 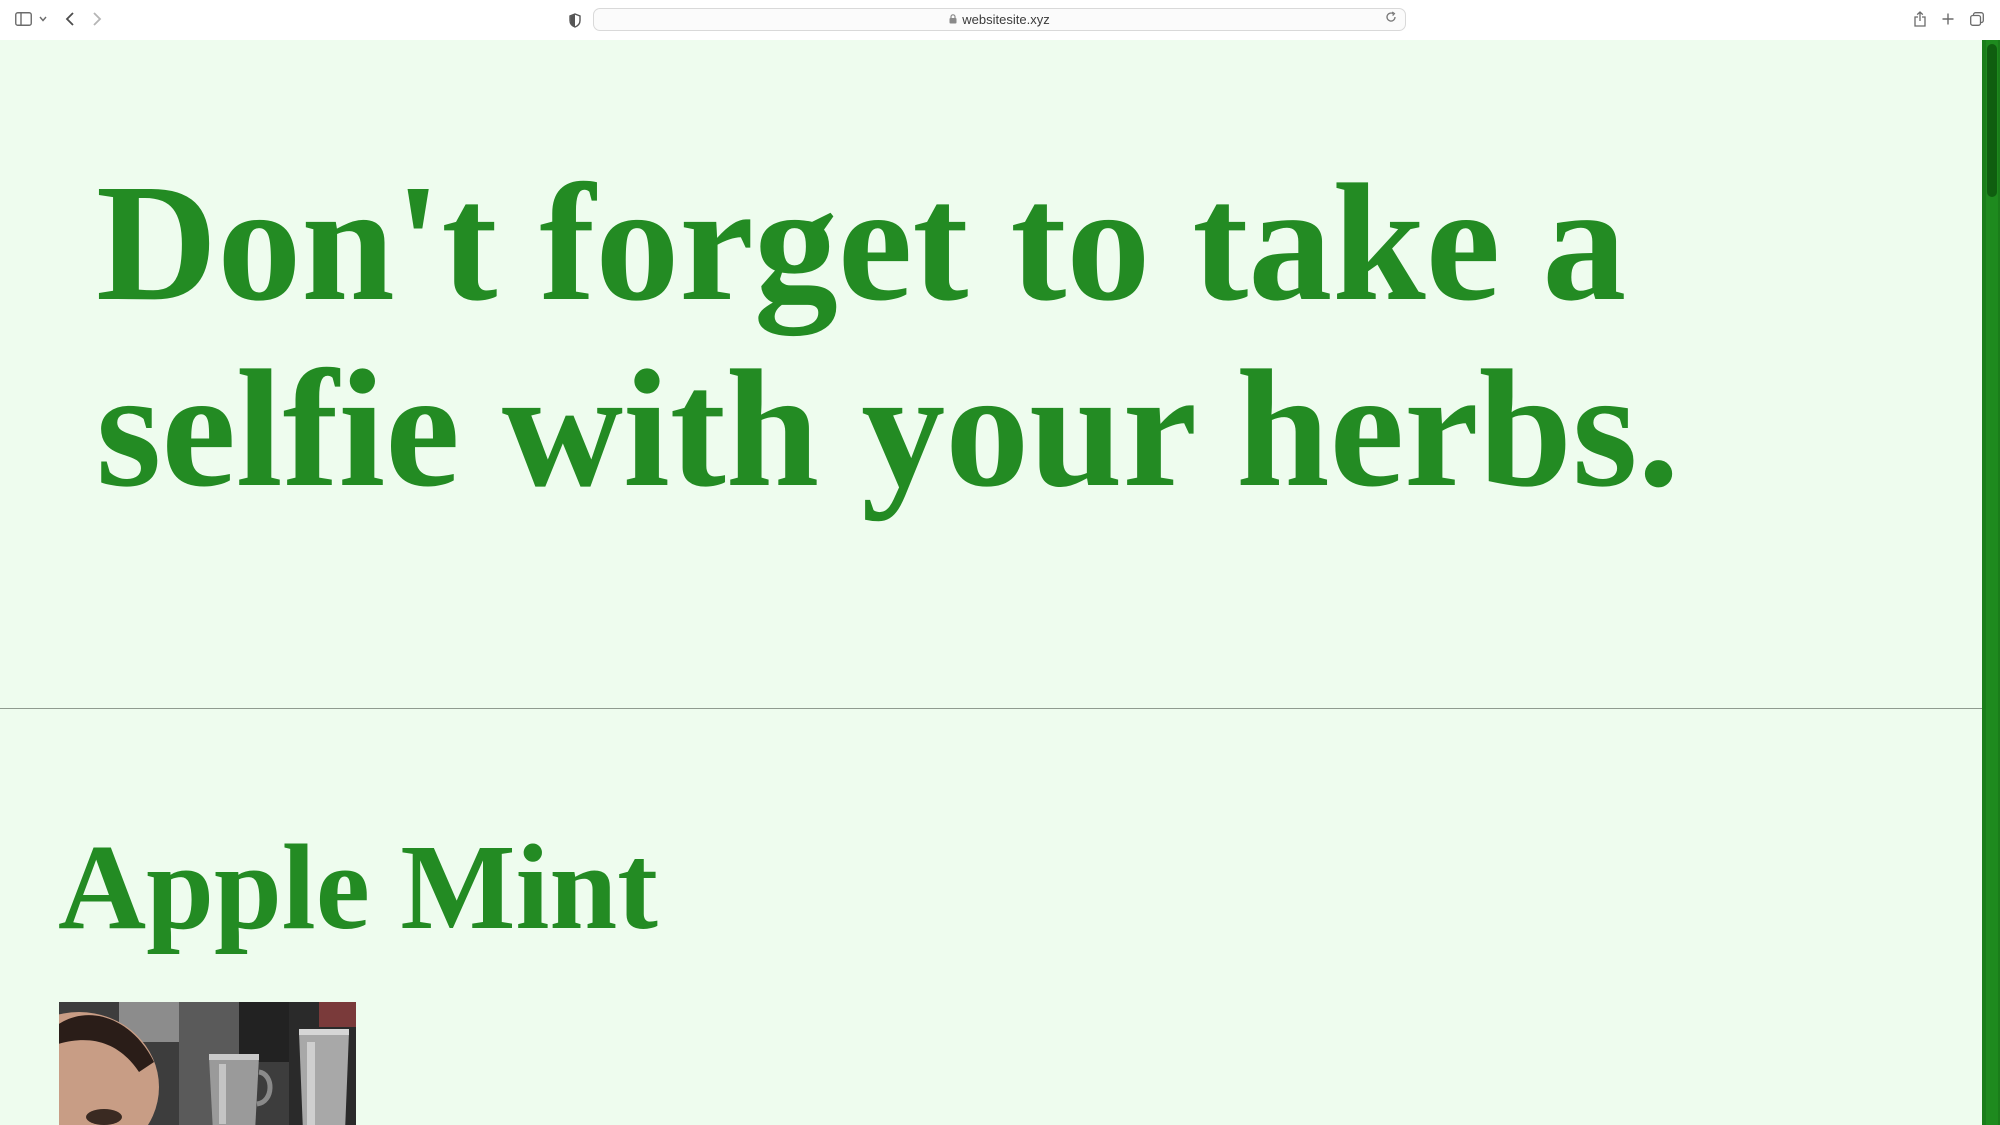 What do you see at coordinates (953, 19) in the screenshot?
I see `lock-icon` at bounding box center [953, 19].